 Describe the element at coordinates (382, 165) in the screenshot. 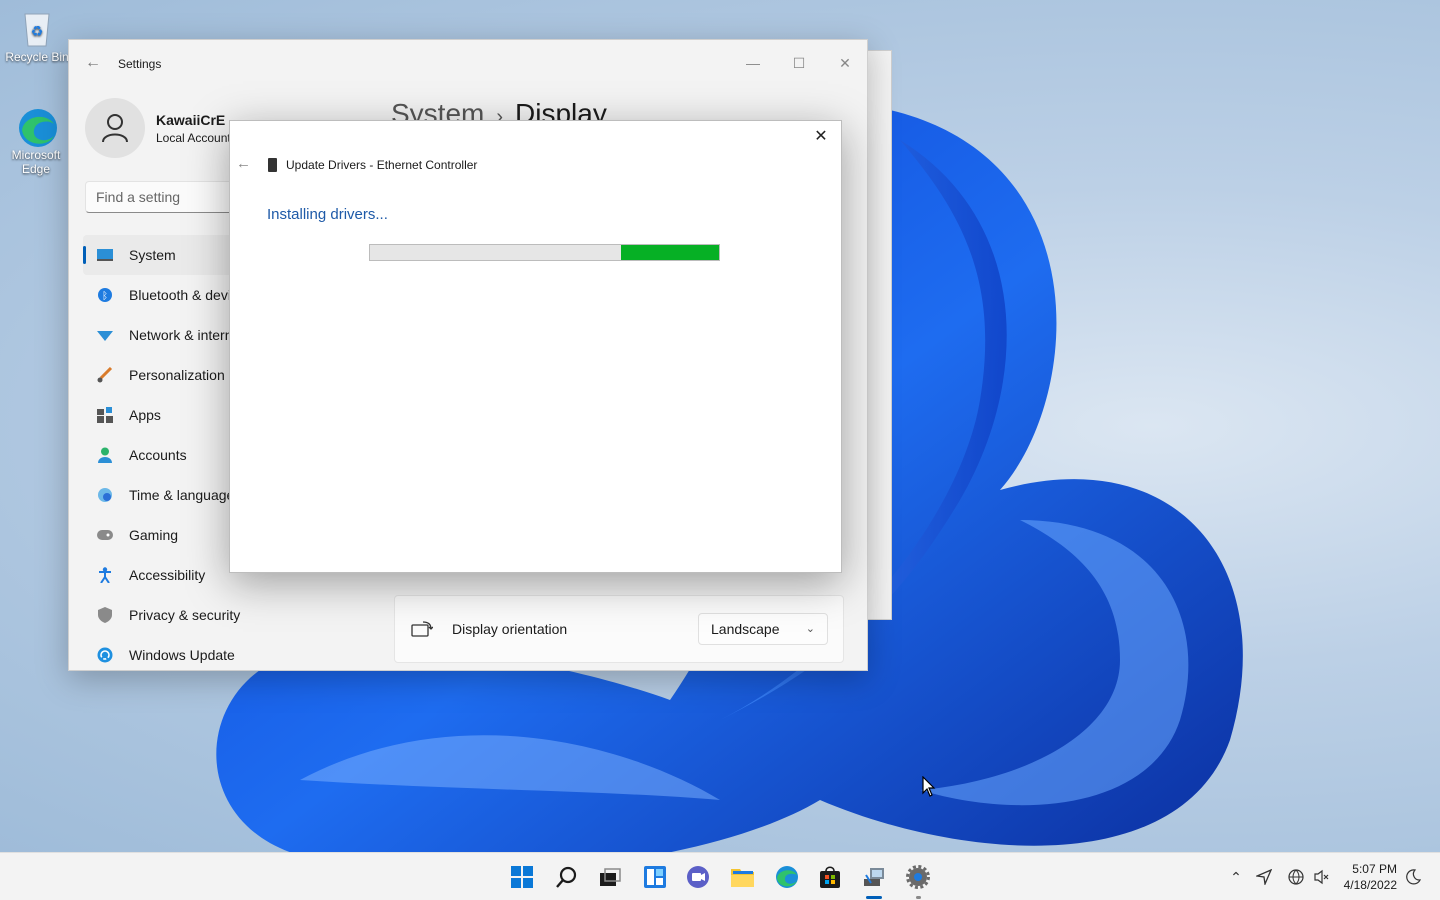

I see `dialog-title: Update Drivers - Ethernet Controller` at that location.